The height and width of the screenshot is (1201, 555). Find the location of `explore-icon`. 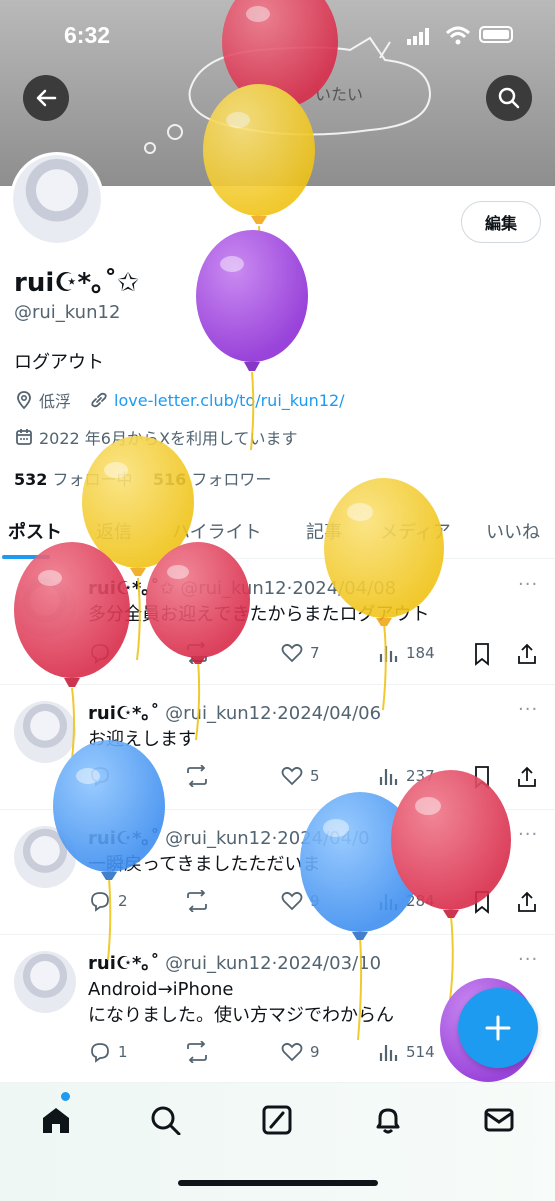

explore-icon is located at coordinates (166, 1121).